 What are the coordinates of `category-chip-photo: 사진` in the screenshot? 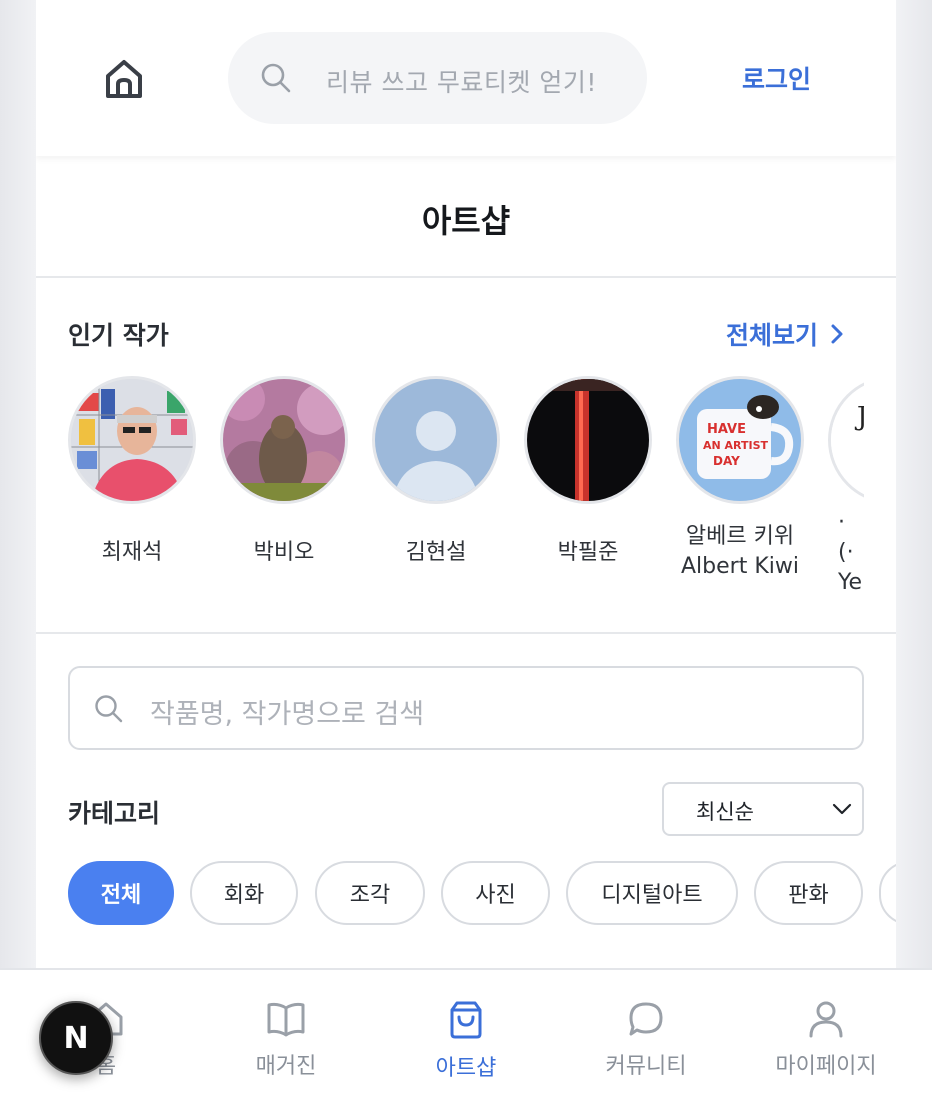 It's located at (495, 893).